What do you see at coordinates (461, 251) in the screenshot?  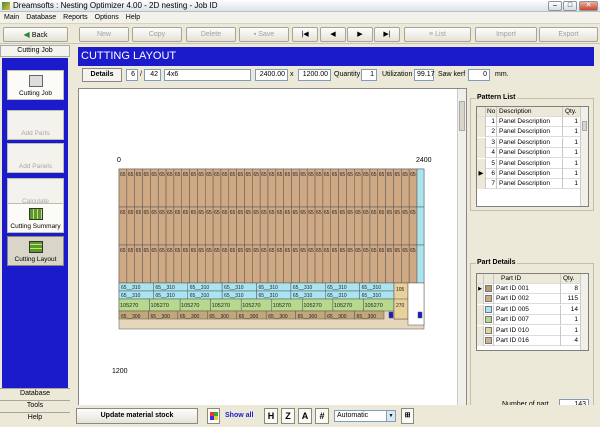 I see `vertical-scrollbar` at bounding box center [461, 251].